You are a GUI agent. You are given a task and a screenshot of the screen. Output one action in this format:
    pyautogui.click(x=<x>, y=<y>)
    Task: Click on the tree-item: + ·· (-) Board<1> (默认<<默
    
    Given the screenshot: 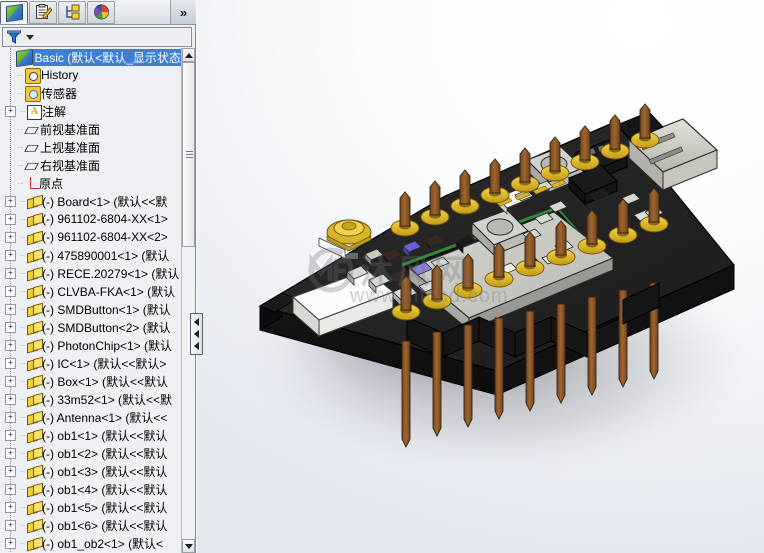 What is the action you would take?
    pyautogui.click(x=91, y=201)
    